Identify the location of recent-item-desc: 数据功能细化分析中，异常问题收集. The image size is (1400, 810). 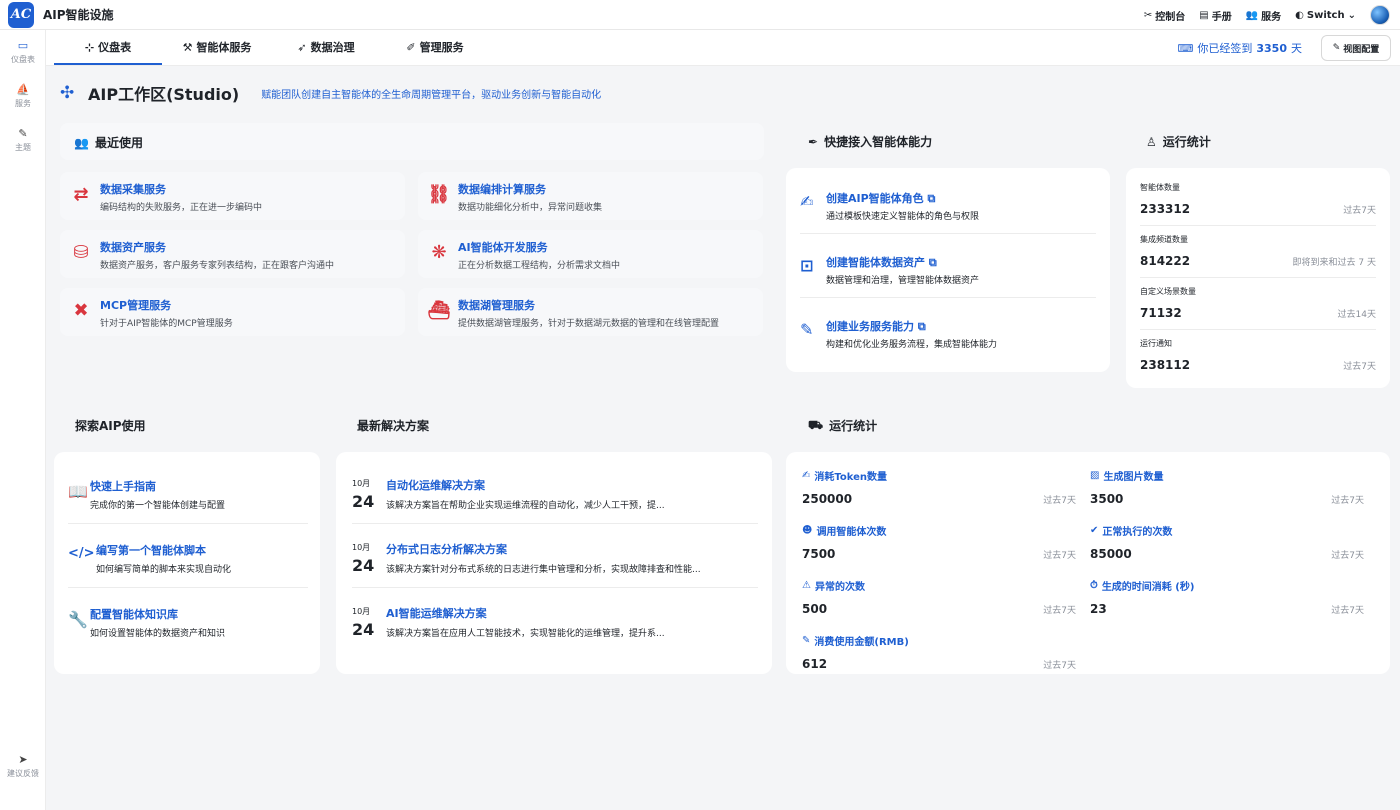
(530, 208).